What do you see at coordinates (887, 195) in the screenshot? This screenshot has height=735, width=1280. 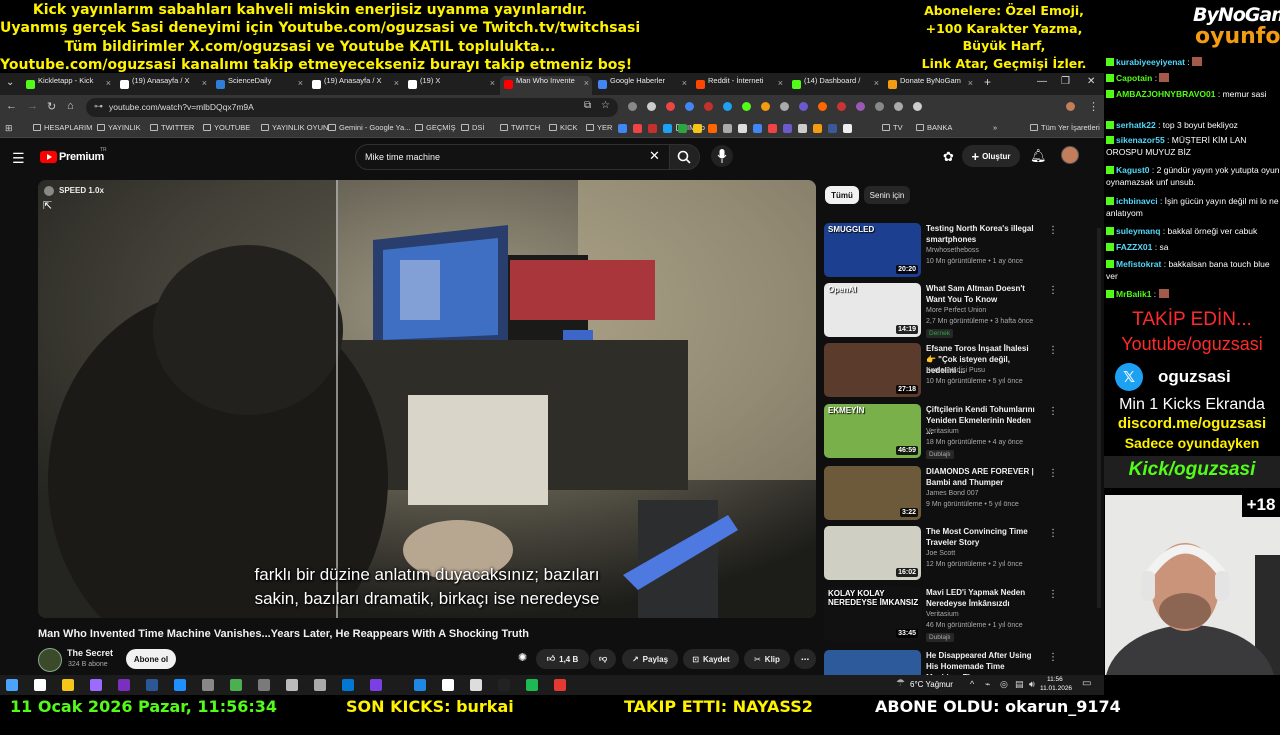 I see `chip-for-you: Senin için` at bounding box center [887, 195].